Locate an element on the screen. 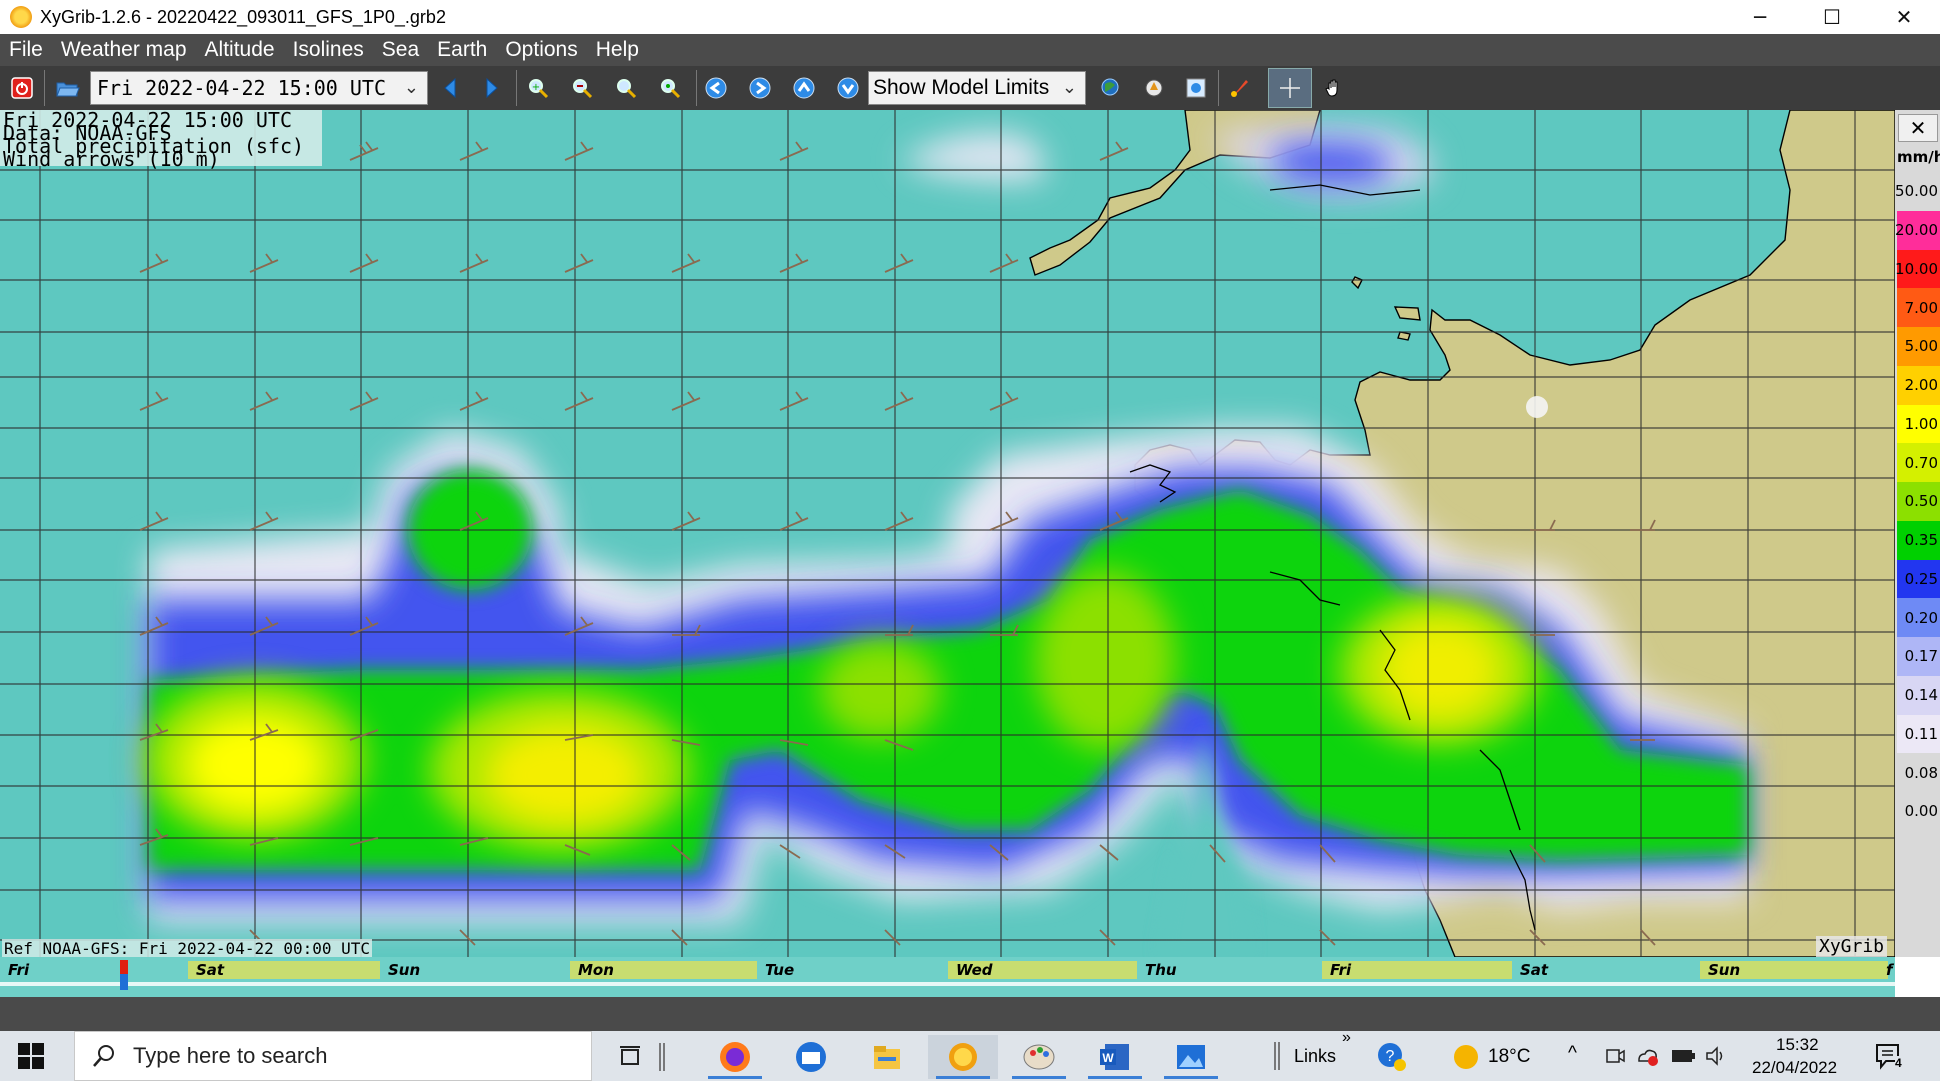  rocket-icon is located at coordinates (1239, 88).